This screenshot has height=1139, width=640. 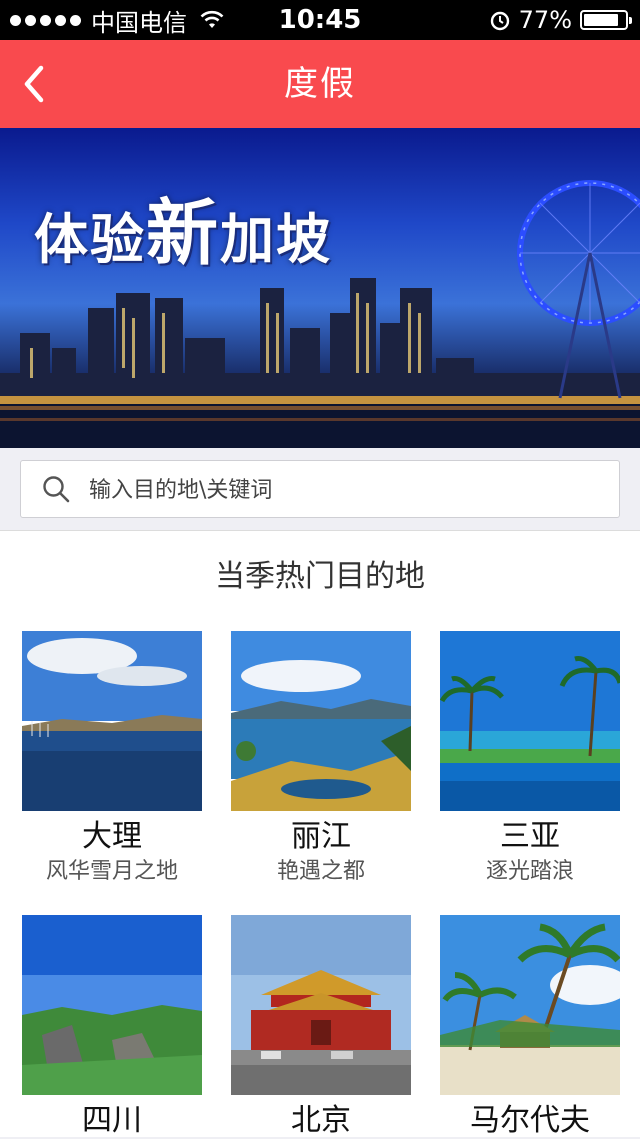 What do you see at coordinates (530, 1120) in the screenshot?
I see `destination-name: 马尔代夫` at bounding box center [530, 1120].